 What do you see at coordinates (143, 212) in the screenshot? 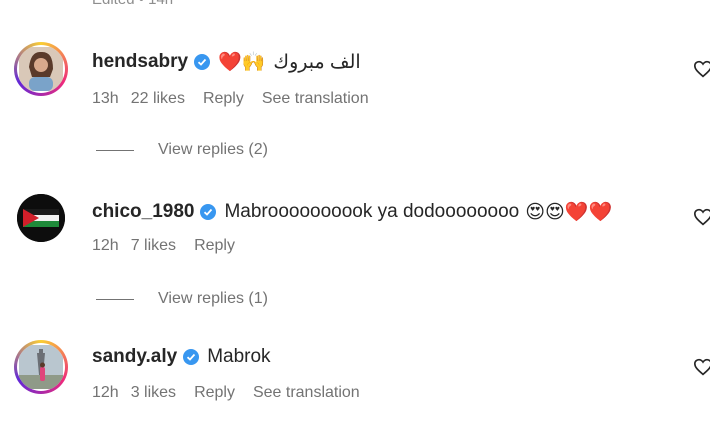
I see `comment-username: chico_1980` at bounding box center [143, 212].